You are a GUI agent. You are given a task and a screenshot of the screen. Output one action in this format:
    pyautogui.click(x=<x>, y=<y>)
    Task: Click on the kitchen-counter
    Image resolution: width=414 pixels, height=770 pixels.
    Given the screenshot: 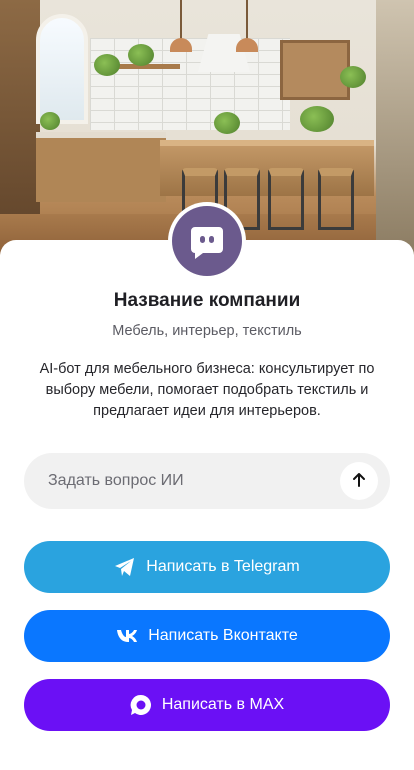 What is the action you would take?
    pyautogui.click(x=101, y=167)
    